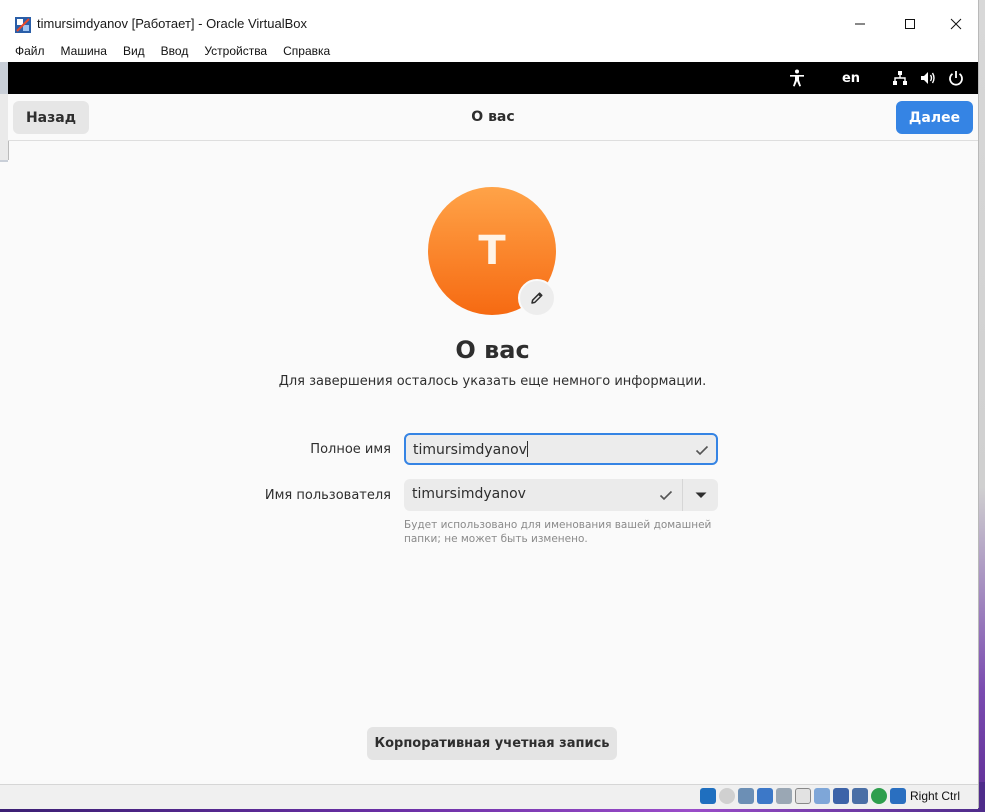 This screenshot has height=812, width=985. What do you see at coordinates (934, 117) in the screenshot?
I see `next-button: Далее` at bounding box center [934, 117].